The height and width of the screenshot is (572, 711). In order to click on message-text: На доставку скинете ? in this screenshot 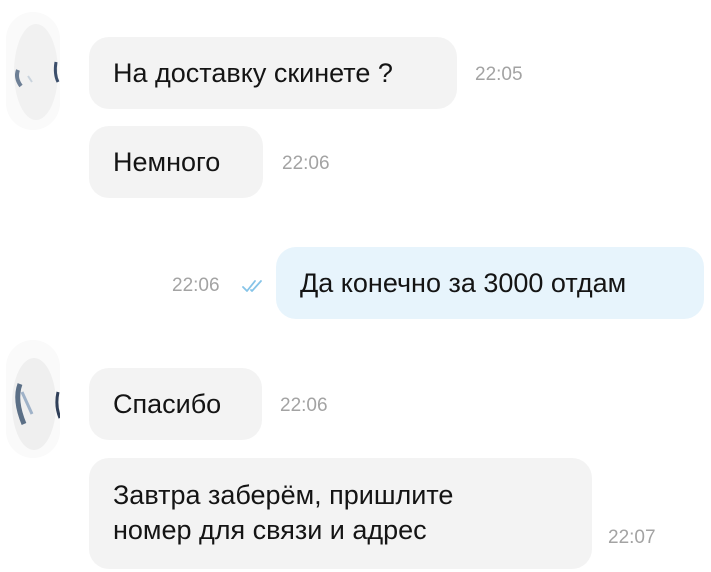, I will do `click(253, 73)`.